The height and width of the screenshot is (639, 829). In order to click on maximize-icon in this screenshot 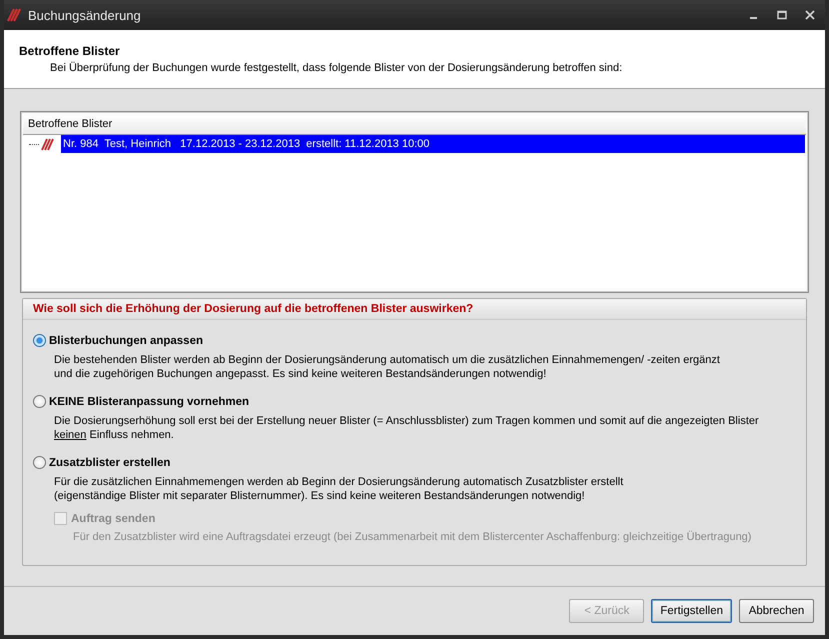, I will do `click(782, 15)`.